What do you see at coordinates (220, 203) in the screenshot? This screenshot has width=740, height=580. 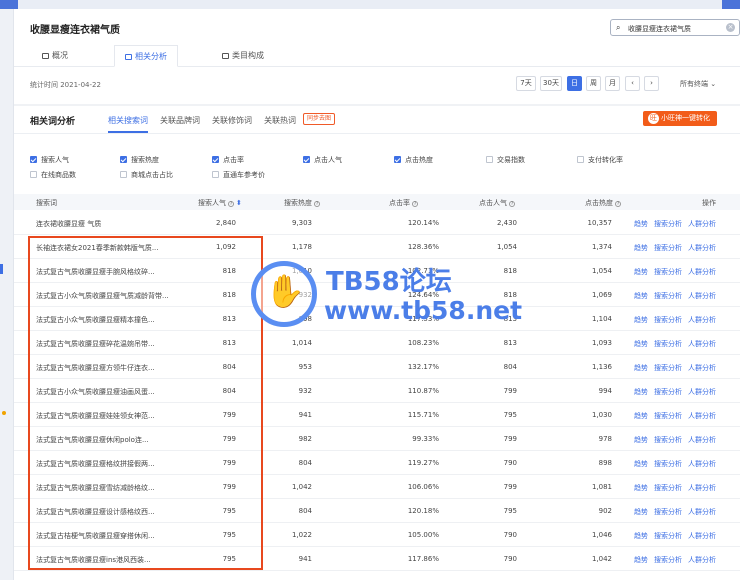 I see `col-search-popularity: 搜索人气? ⬍` at bounding box center [220, 203].